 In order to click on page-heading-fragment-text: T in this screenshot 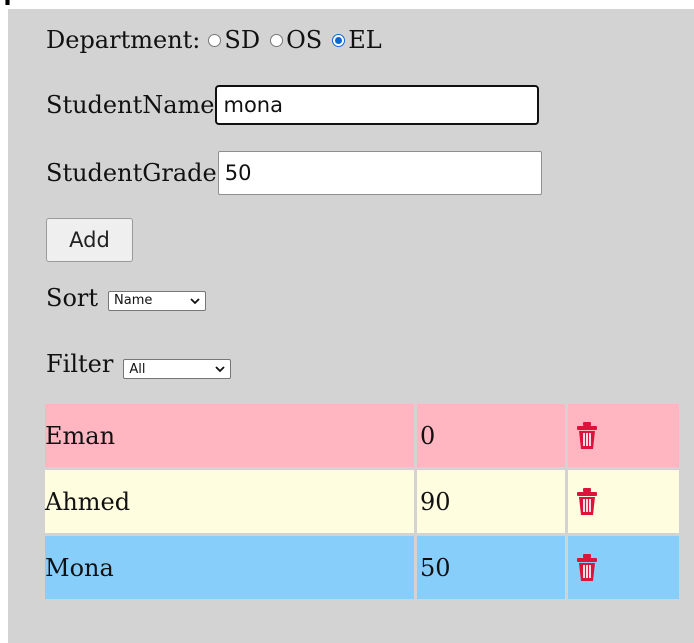, I will do `click(7, 4)`.